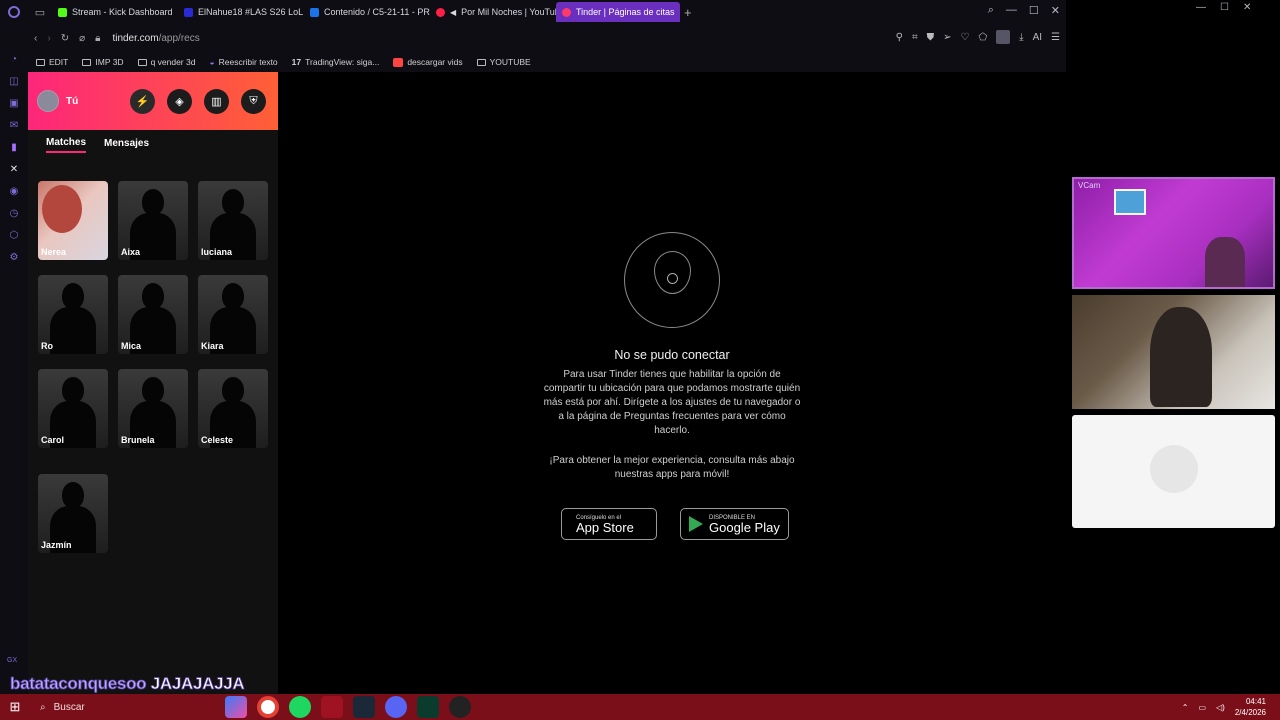 This screenshot has width=1280, height=720. Describe the element at coordinates (1202, 707) in the screenshot. I see `network-icon: ▭` at that location.